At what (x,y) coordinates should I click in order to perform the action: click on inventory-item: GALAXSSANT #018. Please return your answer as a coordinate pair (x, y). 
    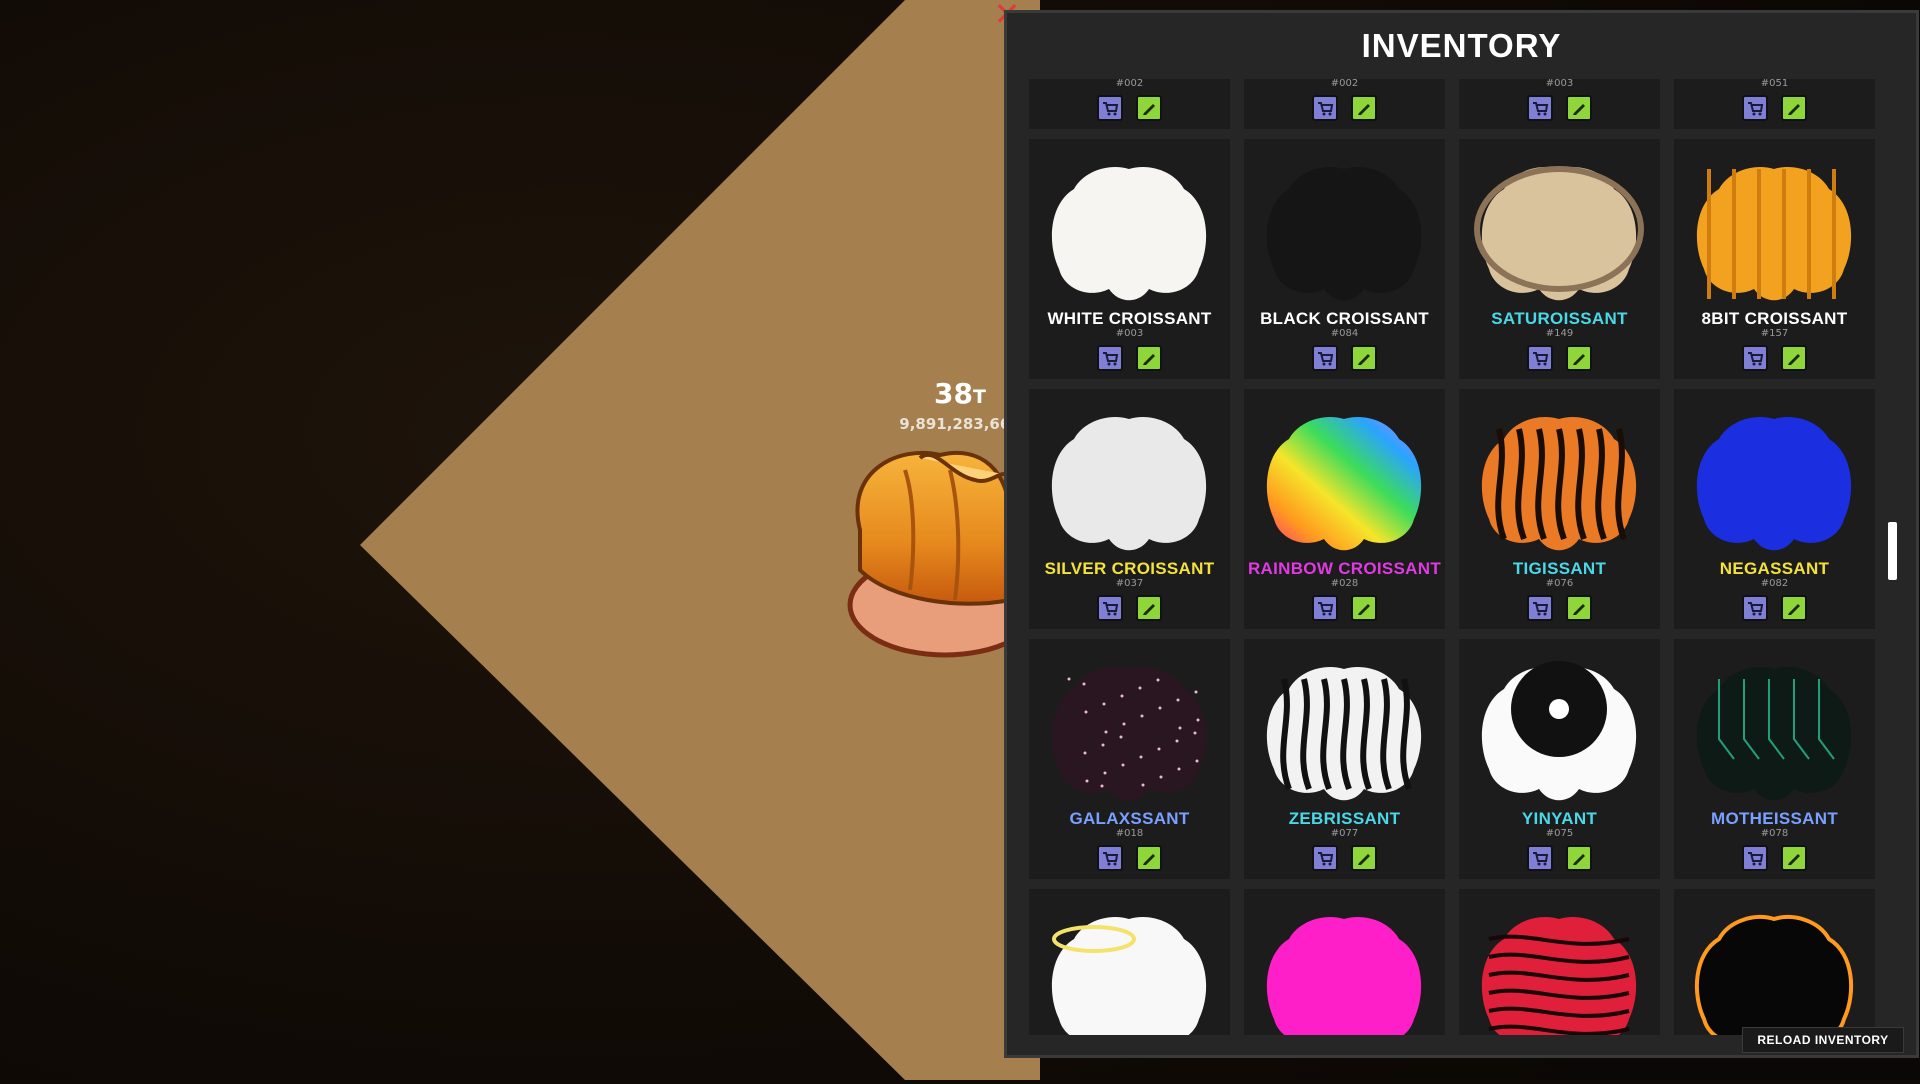
    Looking at the image, I should click on (1129, 759).